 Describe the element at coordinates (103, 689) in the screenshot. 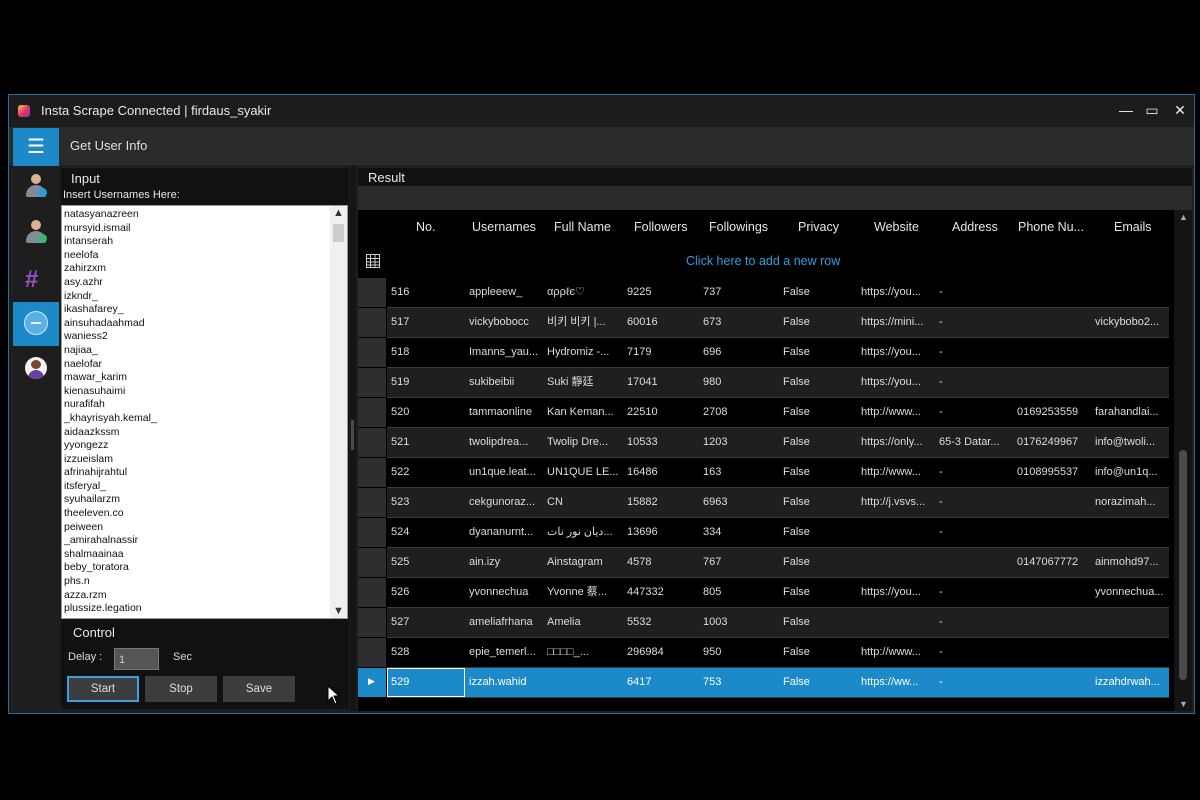

I see `start-button: Start` at that location.